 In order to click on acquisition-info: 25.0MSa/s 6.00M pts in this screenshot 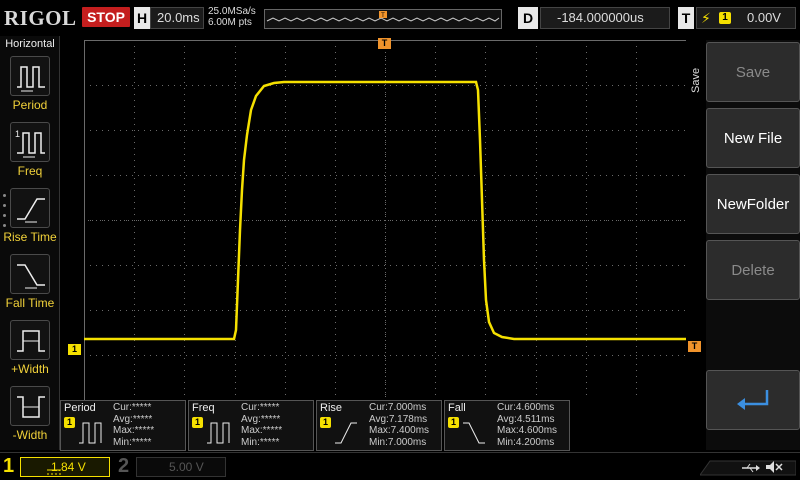, I will do `click(236, 17)`.